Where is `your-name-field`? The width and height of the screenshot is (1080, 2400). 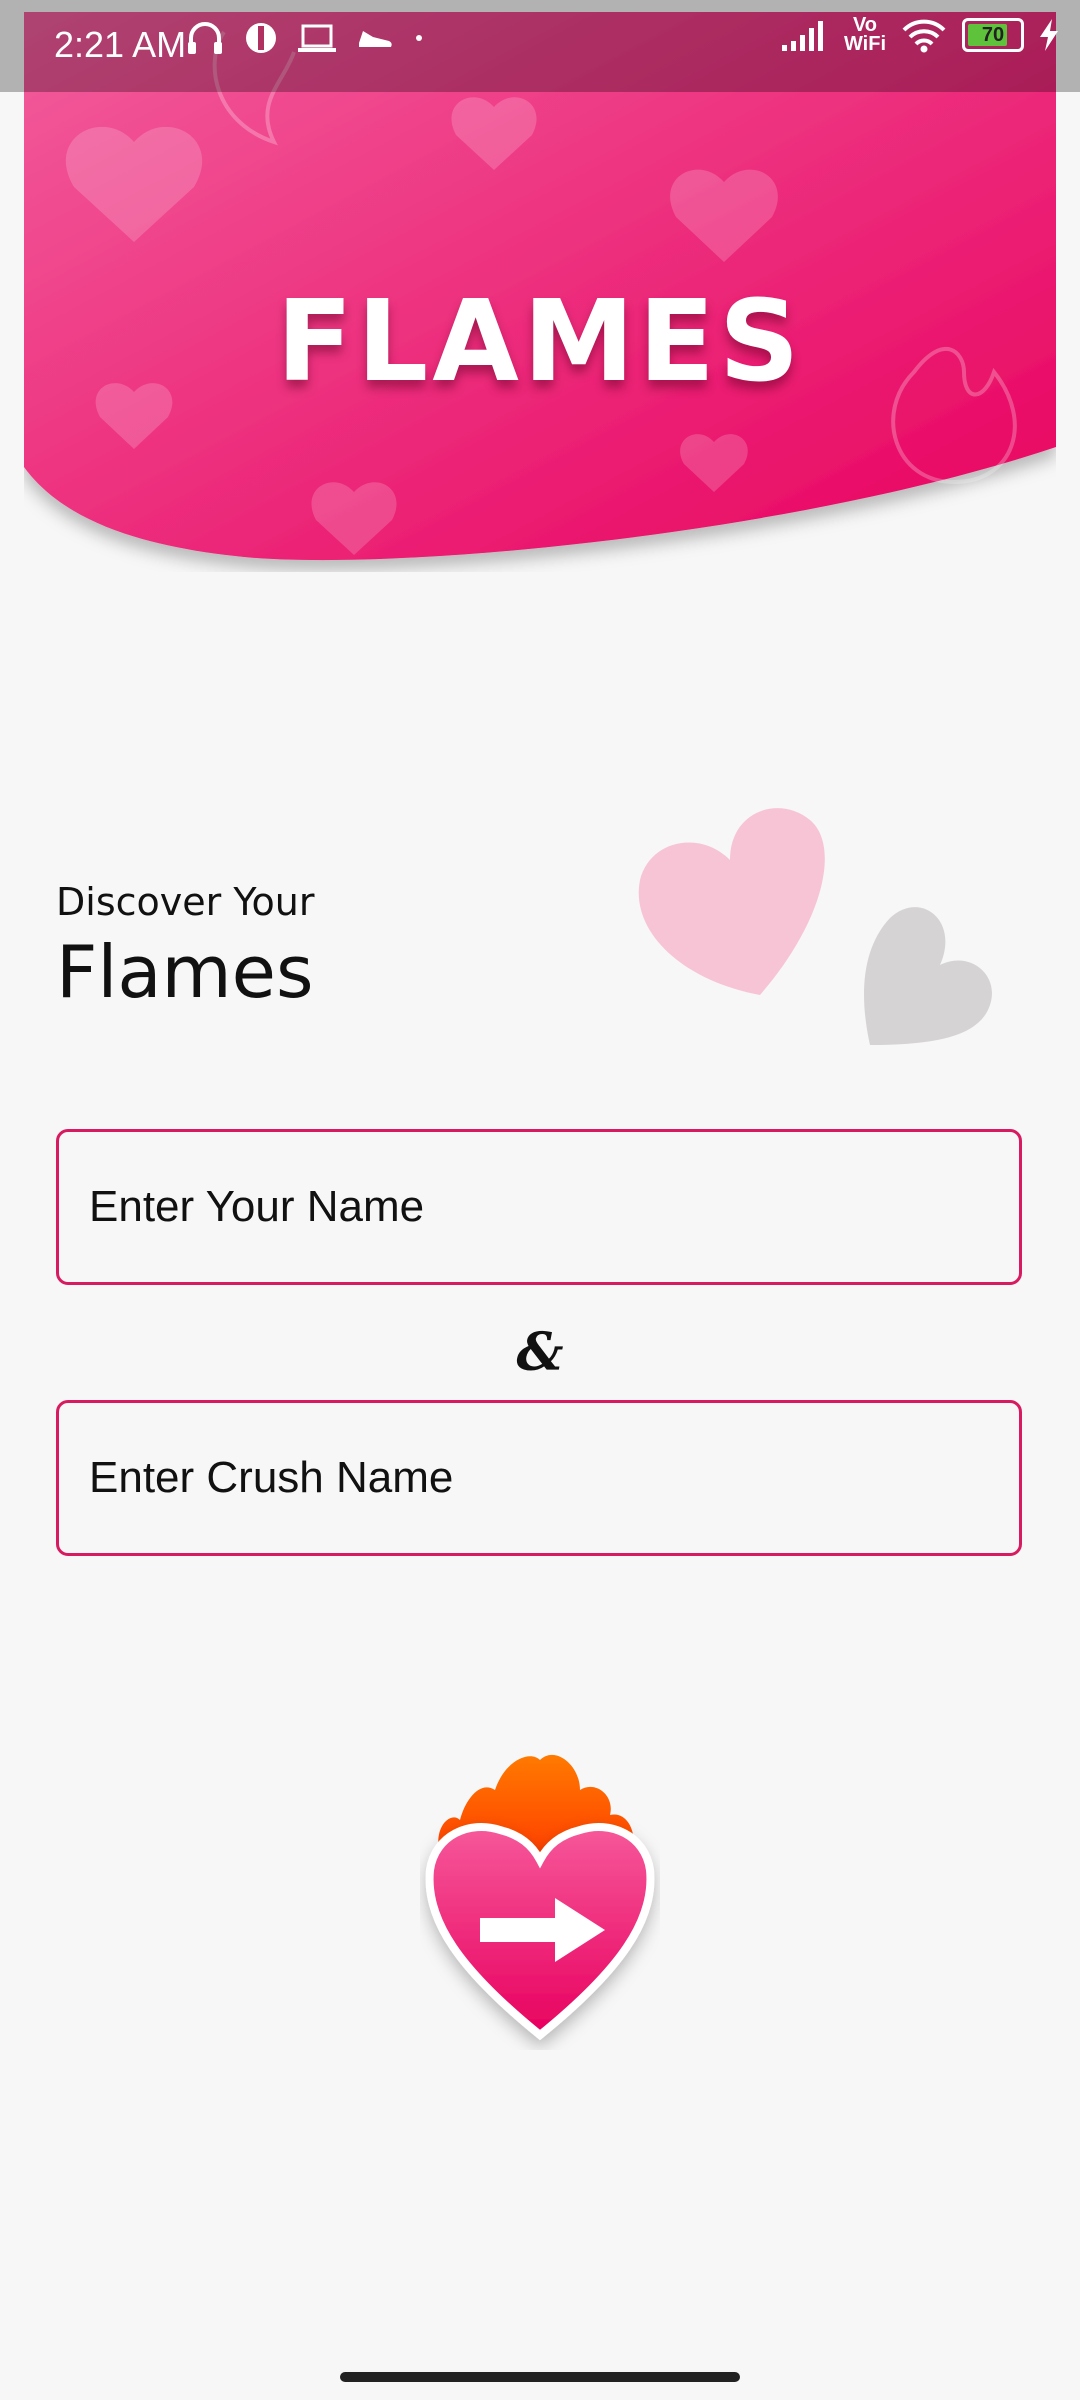
your-name-field is located at coordinates (539, 1207).